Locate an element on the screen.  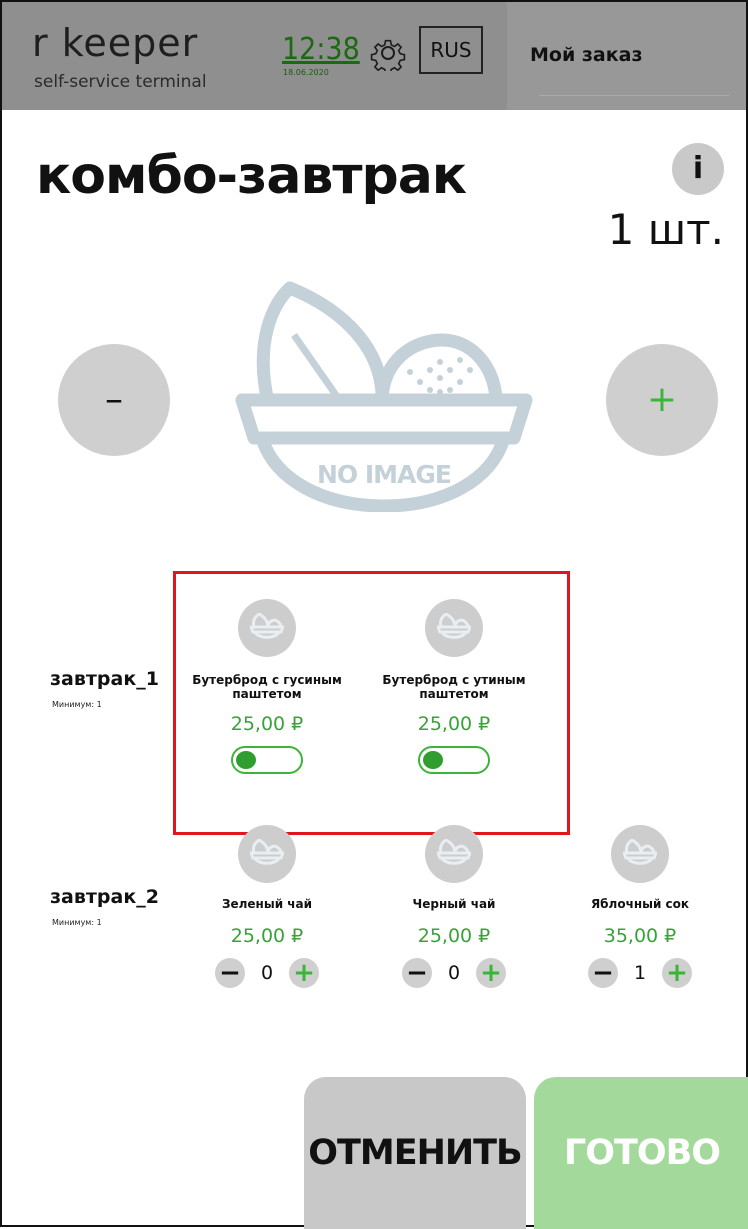
item-name: Яблочный сок is located at coordinates (640, 904).